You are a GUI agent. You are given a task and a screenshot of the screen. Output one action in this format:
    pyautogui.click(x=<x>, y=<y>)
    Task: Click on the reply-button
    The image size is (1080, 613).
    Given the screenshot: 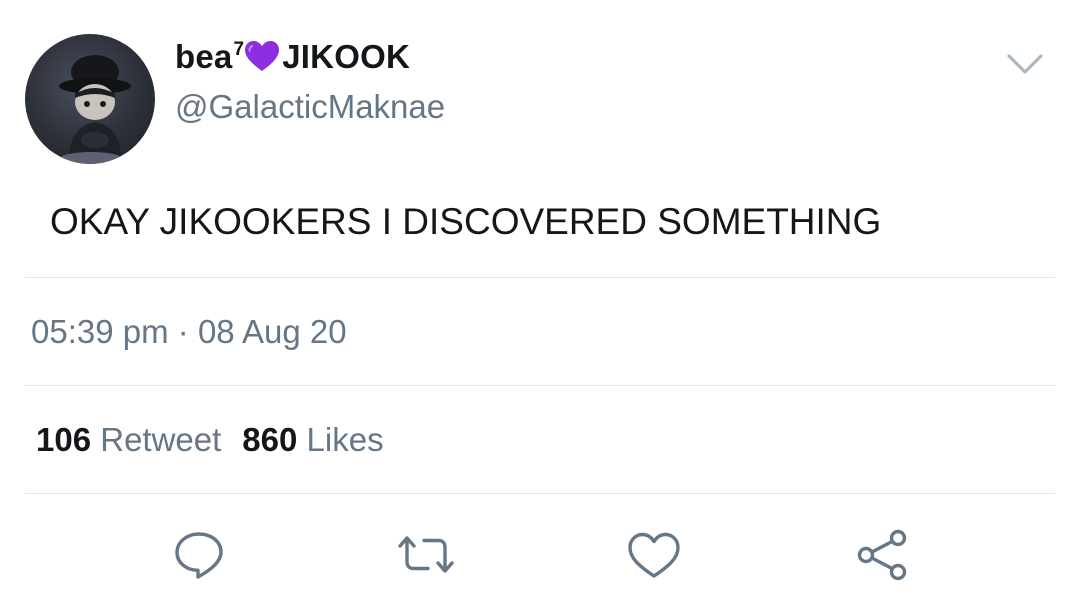 What is the action you would take?
    pyautogui.click(x=199, y=555)
    